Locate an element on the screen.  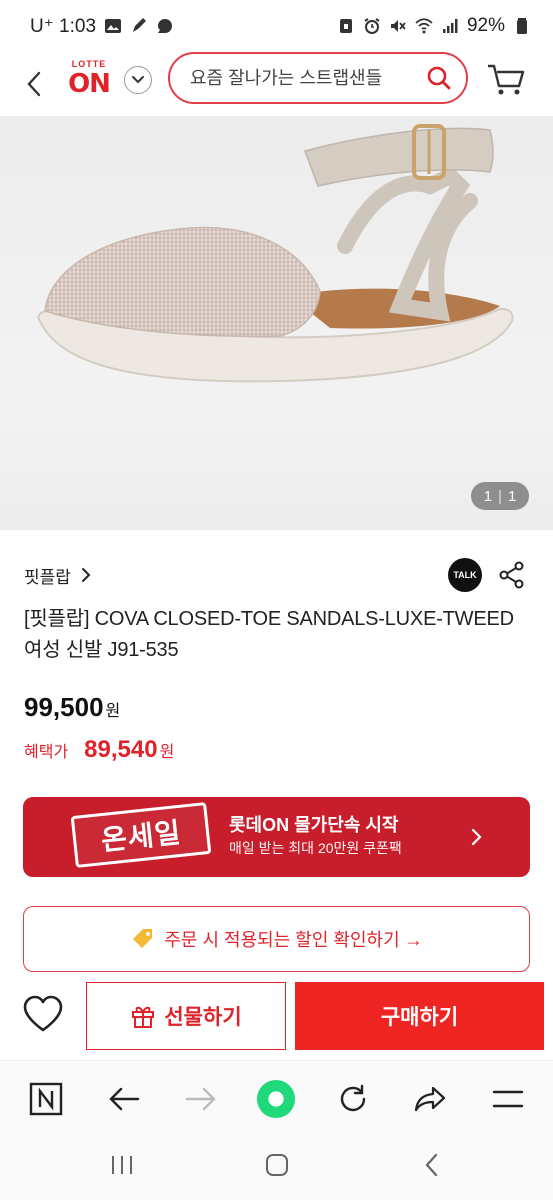
arrow-left-icon is located at coordinates (124, 1099).